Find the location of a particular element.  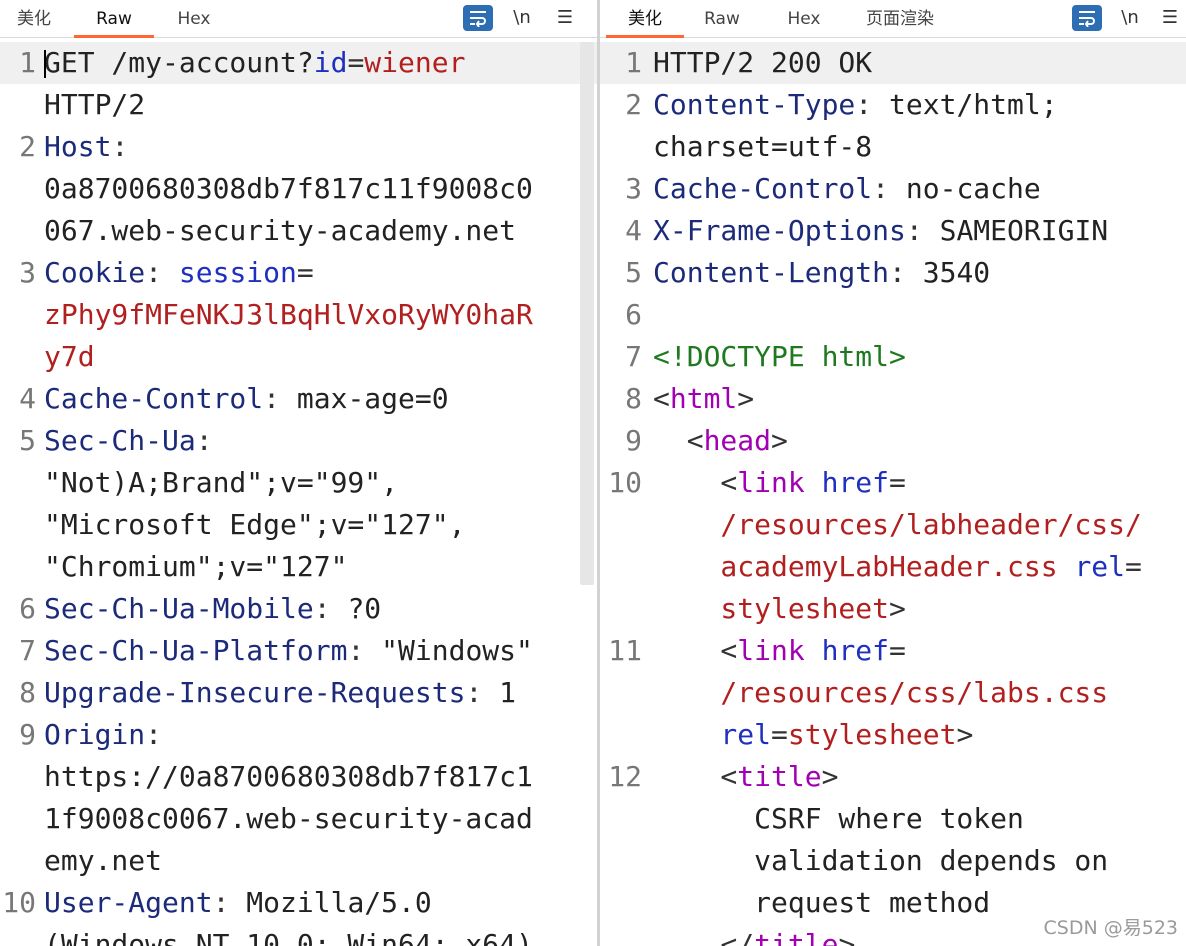

line-content: Sec-Ch-Ua: is located at coordinates (128, 441).